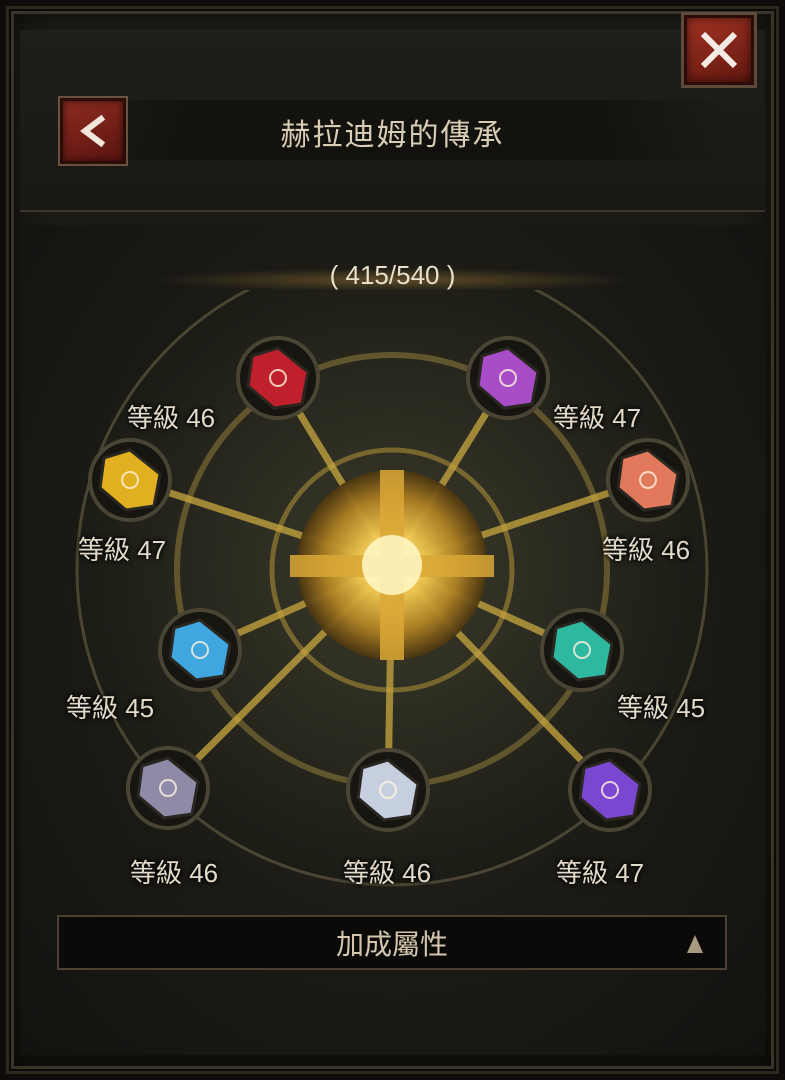 Image resolution: width=785 pixels, height=1080 pixels. I want to click on gem-level-label-white: 等級 46, so click(387, 873).